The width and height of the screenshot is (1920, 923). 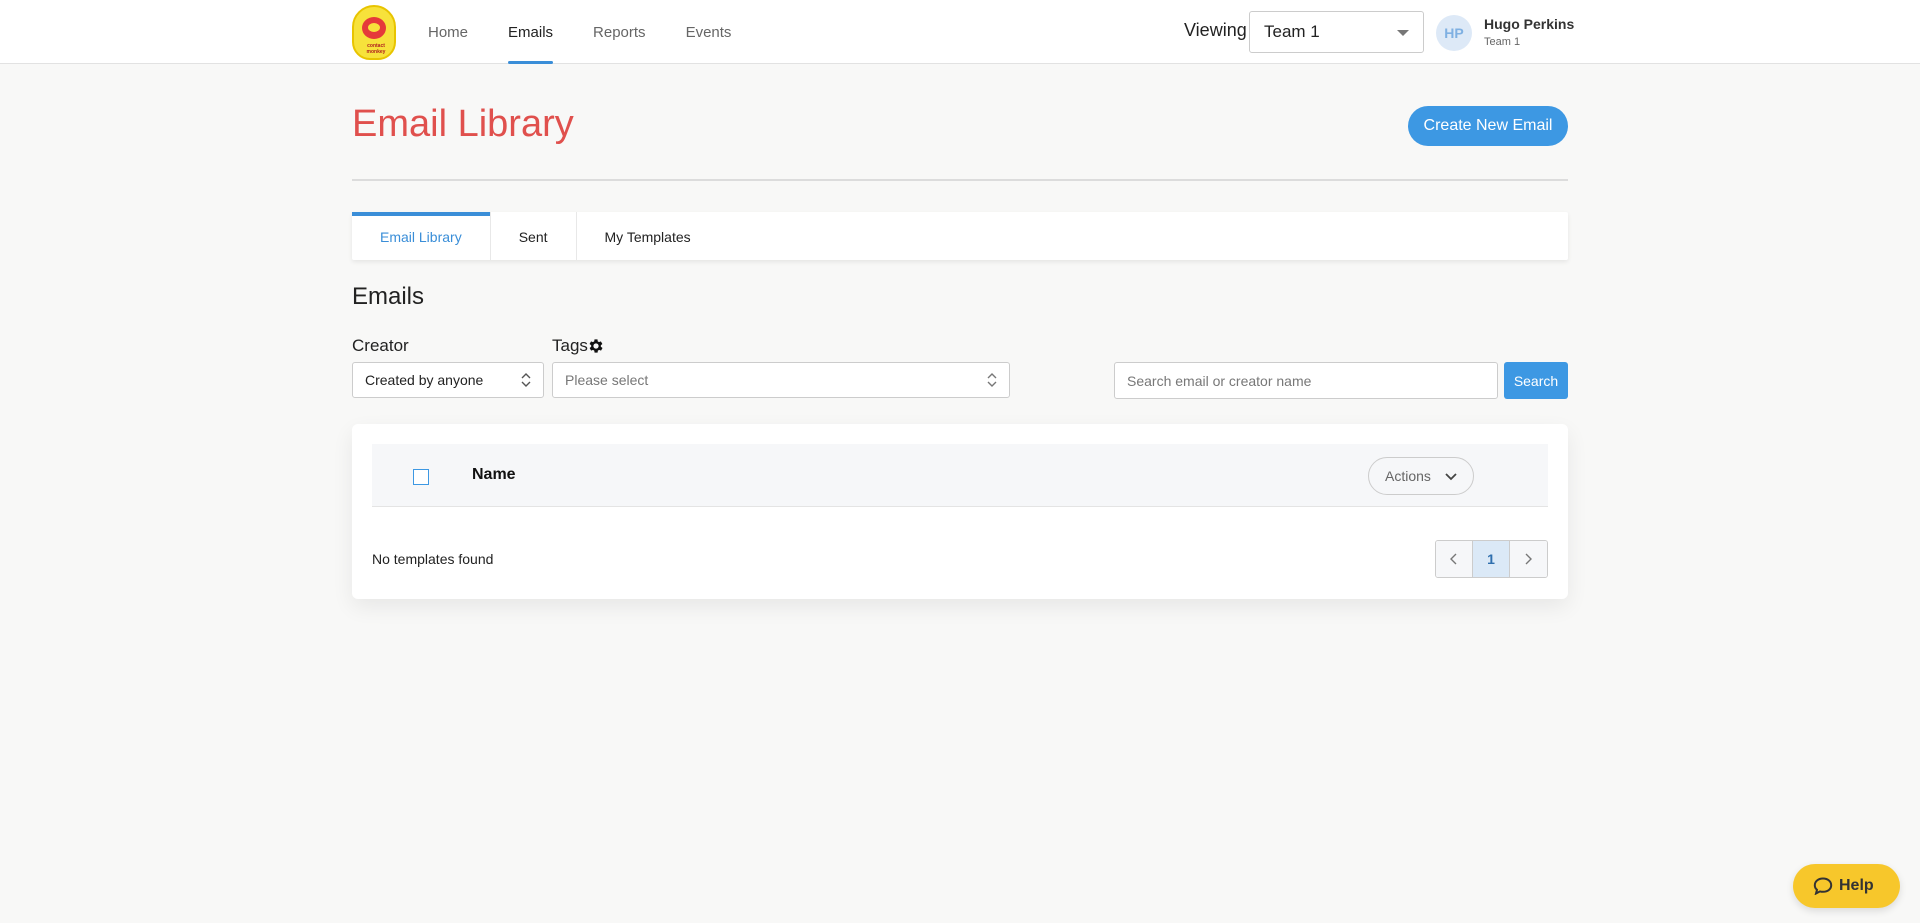 I want to click on creator-label: Creator, so click(x=380, y=345).